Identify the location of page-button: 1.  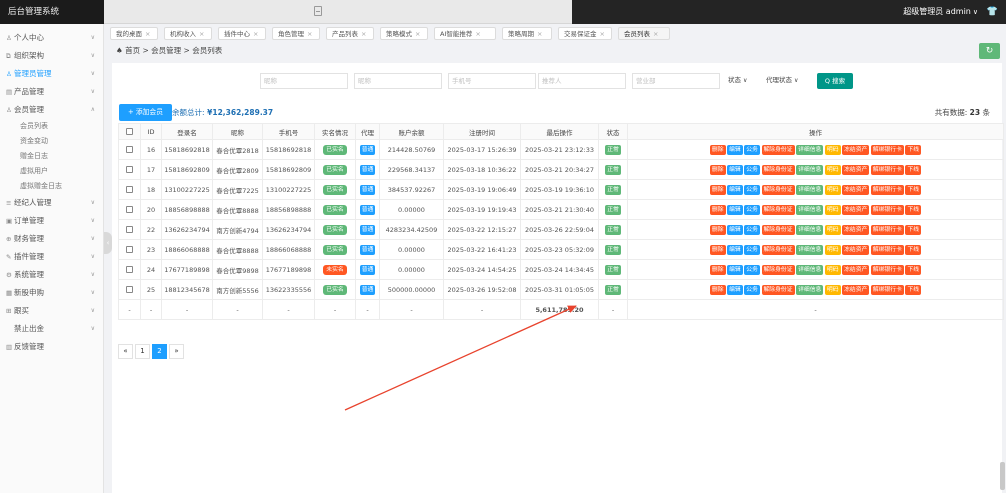
(142, 351).